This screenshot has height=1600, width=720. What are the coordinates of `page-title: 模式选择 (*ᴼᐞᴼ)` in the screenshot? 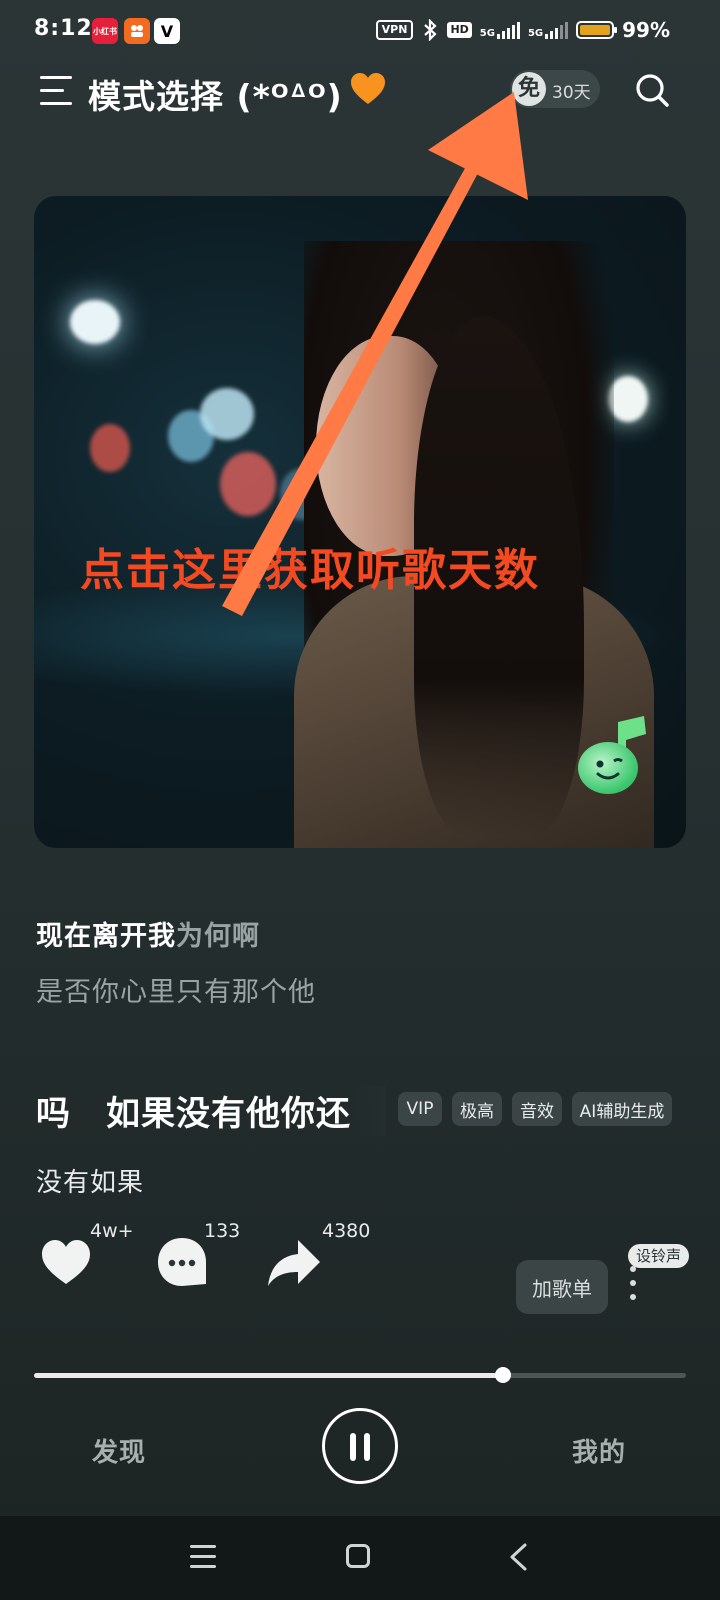 It's located at (215, 96).